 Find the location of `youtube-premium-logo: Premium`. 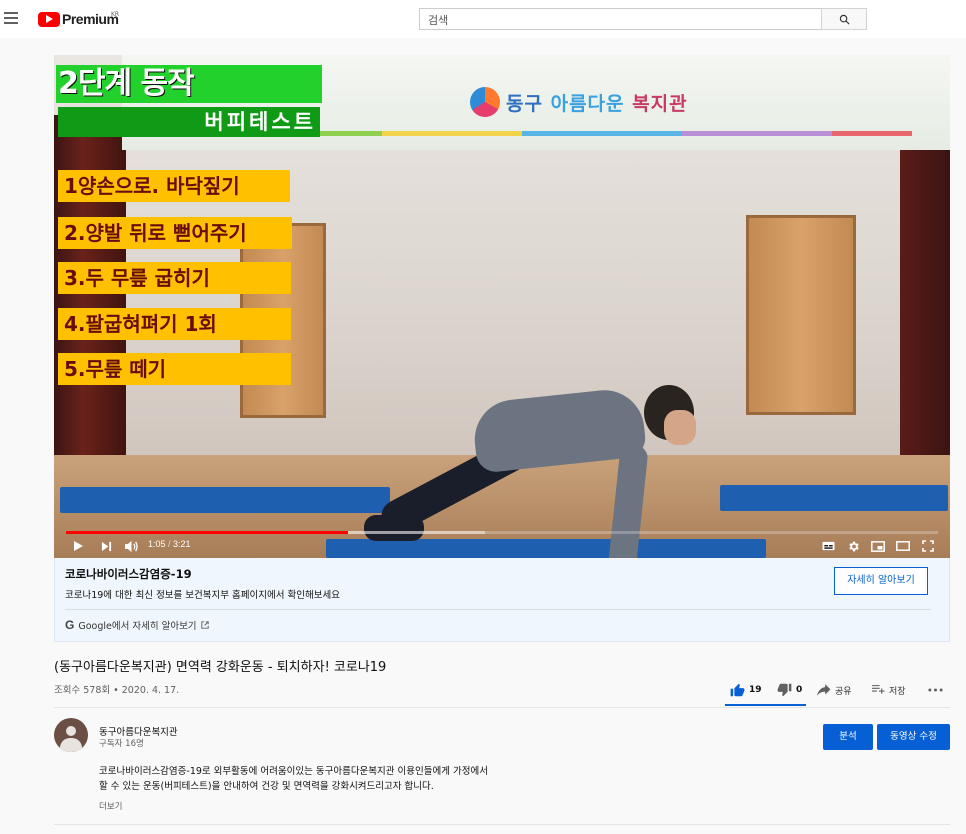

youtube-premium-logo: Premium is located at coordinates (78, 19).